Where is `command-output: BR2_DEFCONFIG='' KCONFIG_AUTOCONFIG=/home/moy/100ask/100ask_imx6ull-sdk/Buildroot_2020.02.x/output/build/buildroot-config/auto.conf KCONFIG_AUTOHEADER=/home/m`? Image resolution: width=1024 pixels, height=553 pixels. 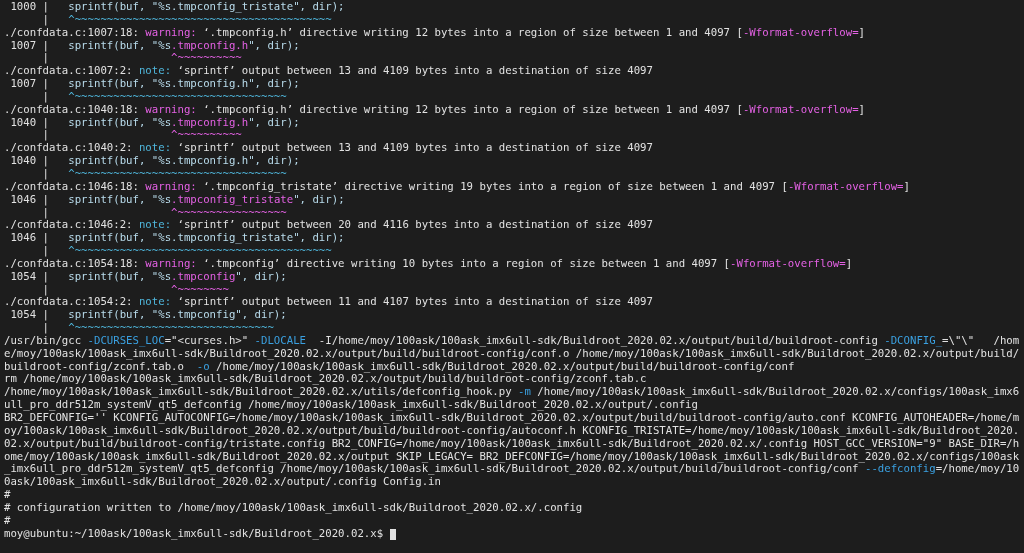 command-output: BR2_DEFCONFIG='' KCONFIG_AUTOCONFIG=/home/moy/100ask/100ask_imx6ull-sdk/Buildroot_2020.02.x/output/build/buildroot-config/auto.conf KCONFIG_AUTOHEADER=/home/m is located at coordinates (512, 418).